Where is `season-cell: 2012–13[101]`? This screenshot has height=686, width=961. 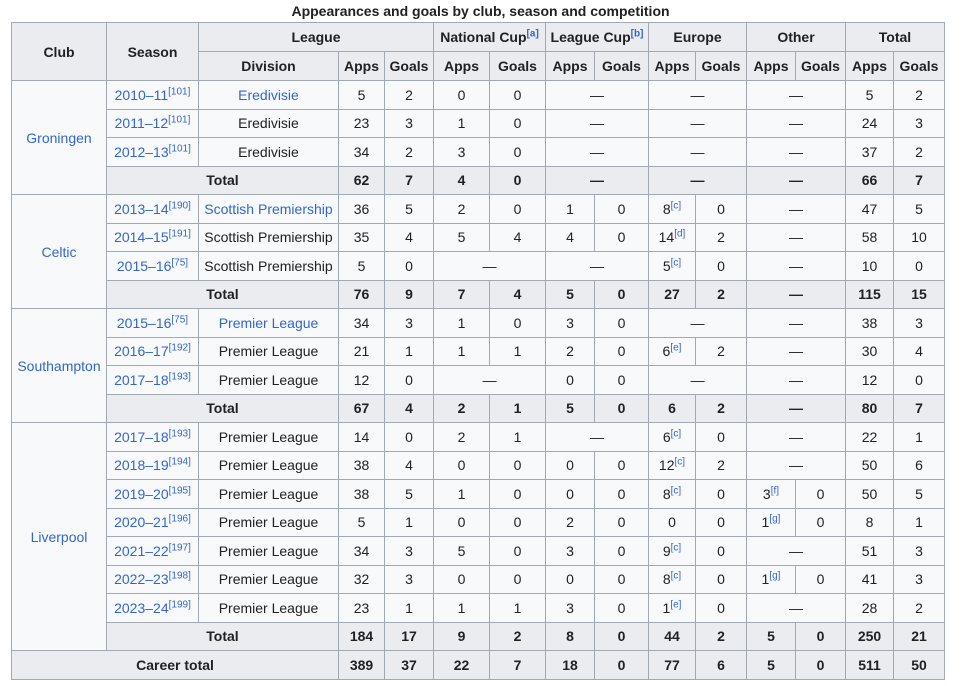 season-cell: 2012–13[101] is located at coordinates (152, 152).